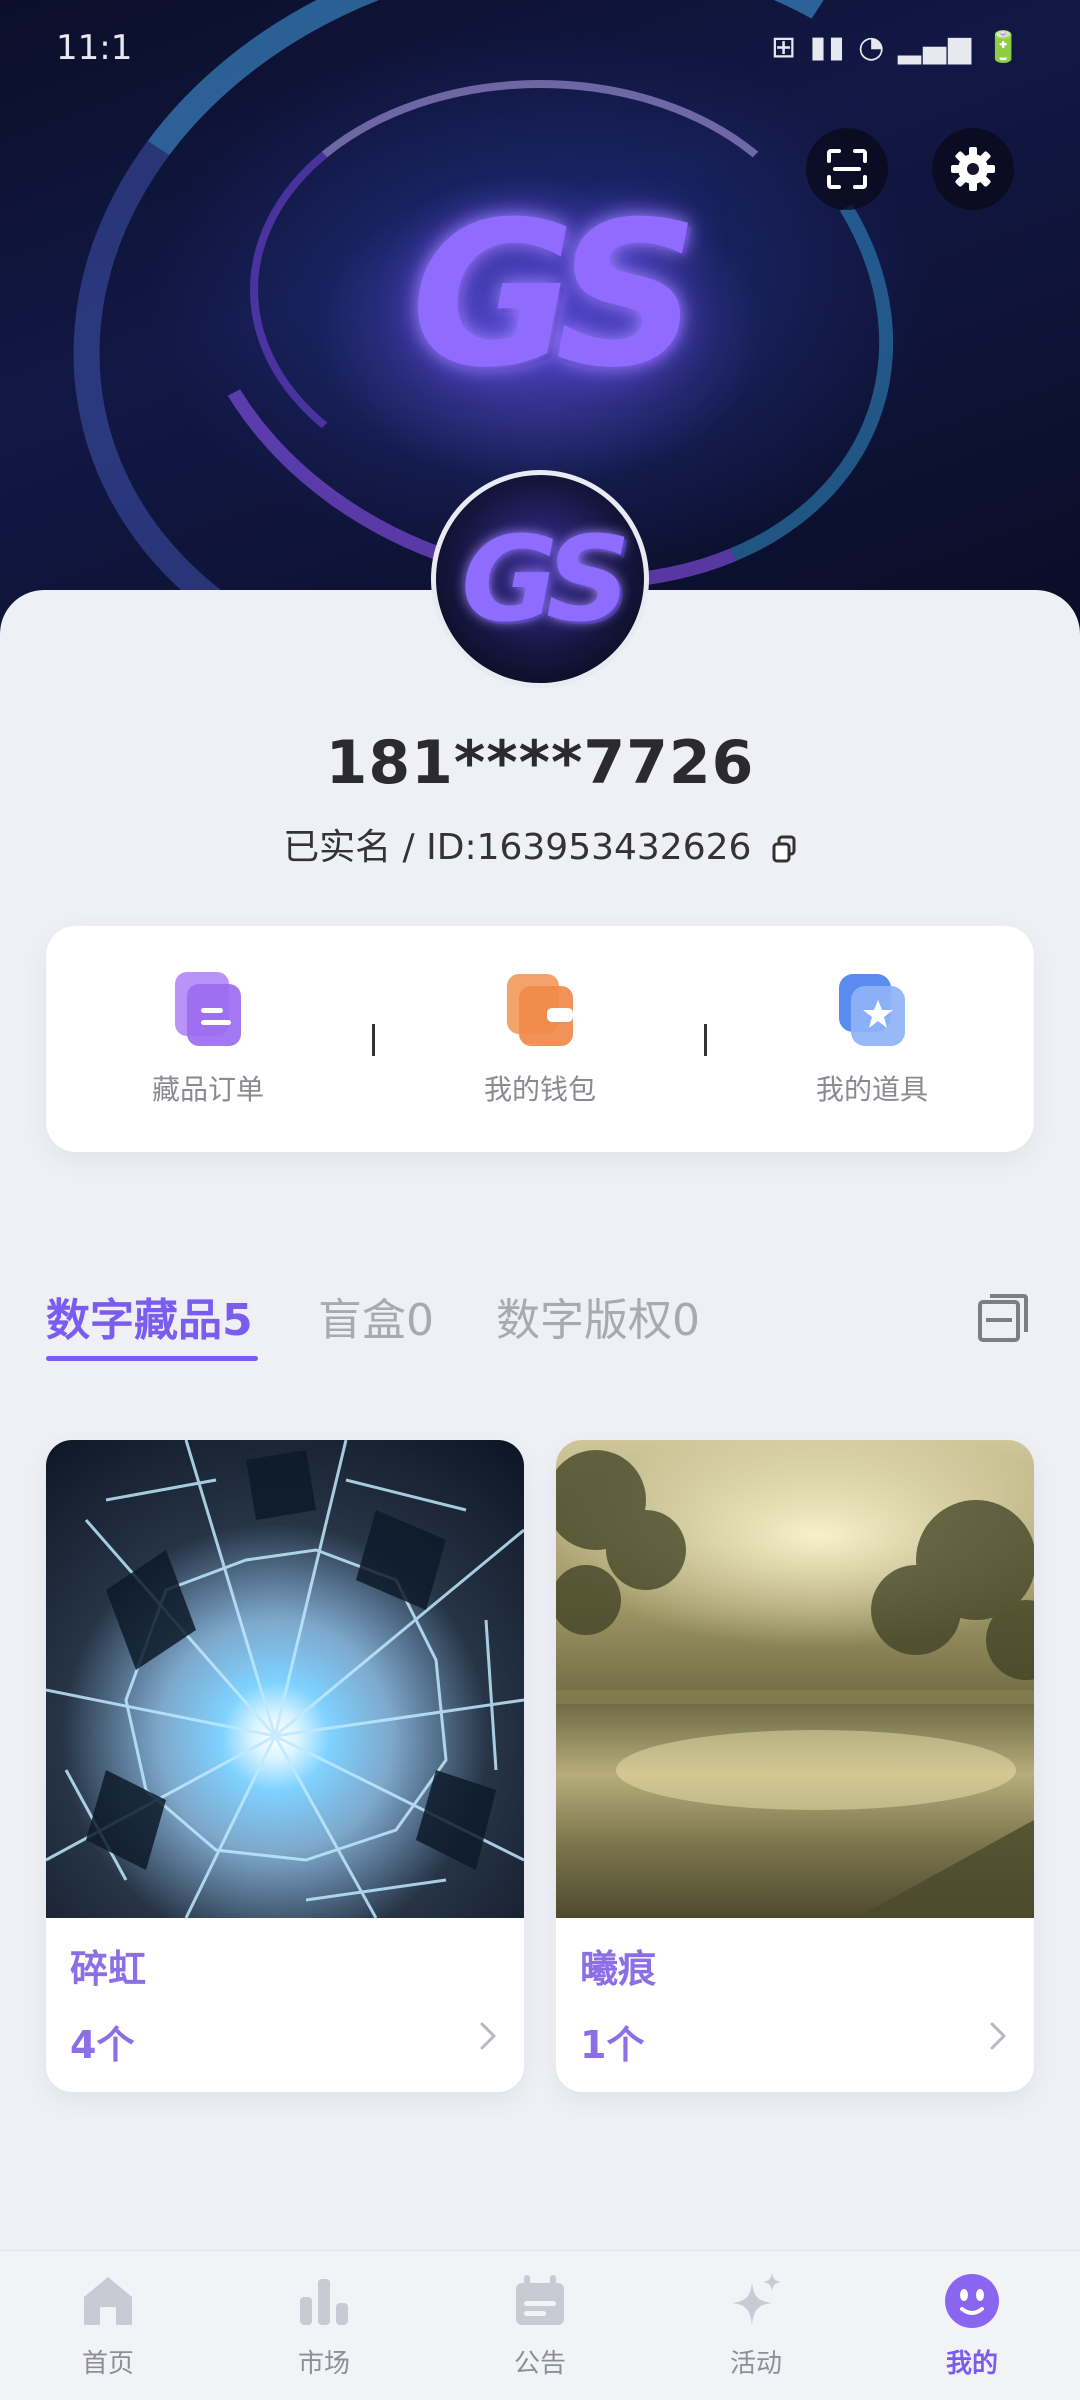 The image size is (1080, 2400). I want to click on action-props-label: 我的道具, so click(871, 1089).